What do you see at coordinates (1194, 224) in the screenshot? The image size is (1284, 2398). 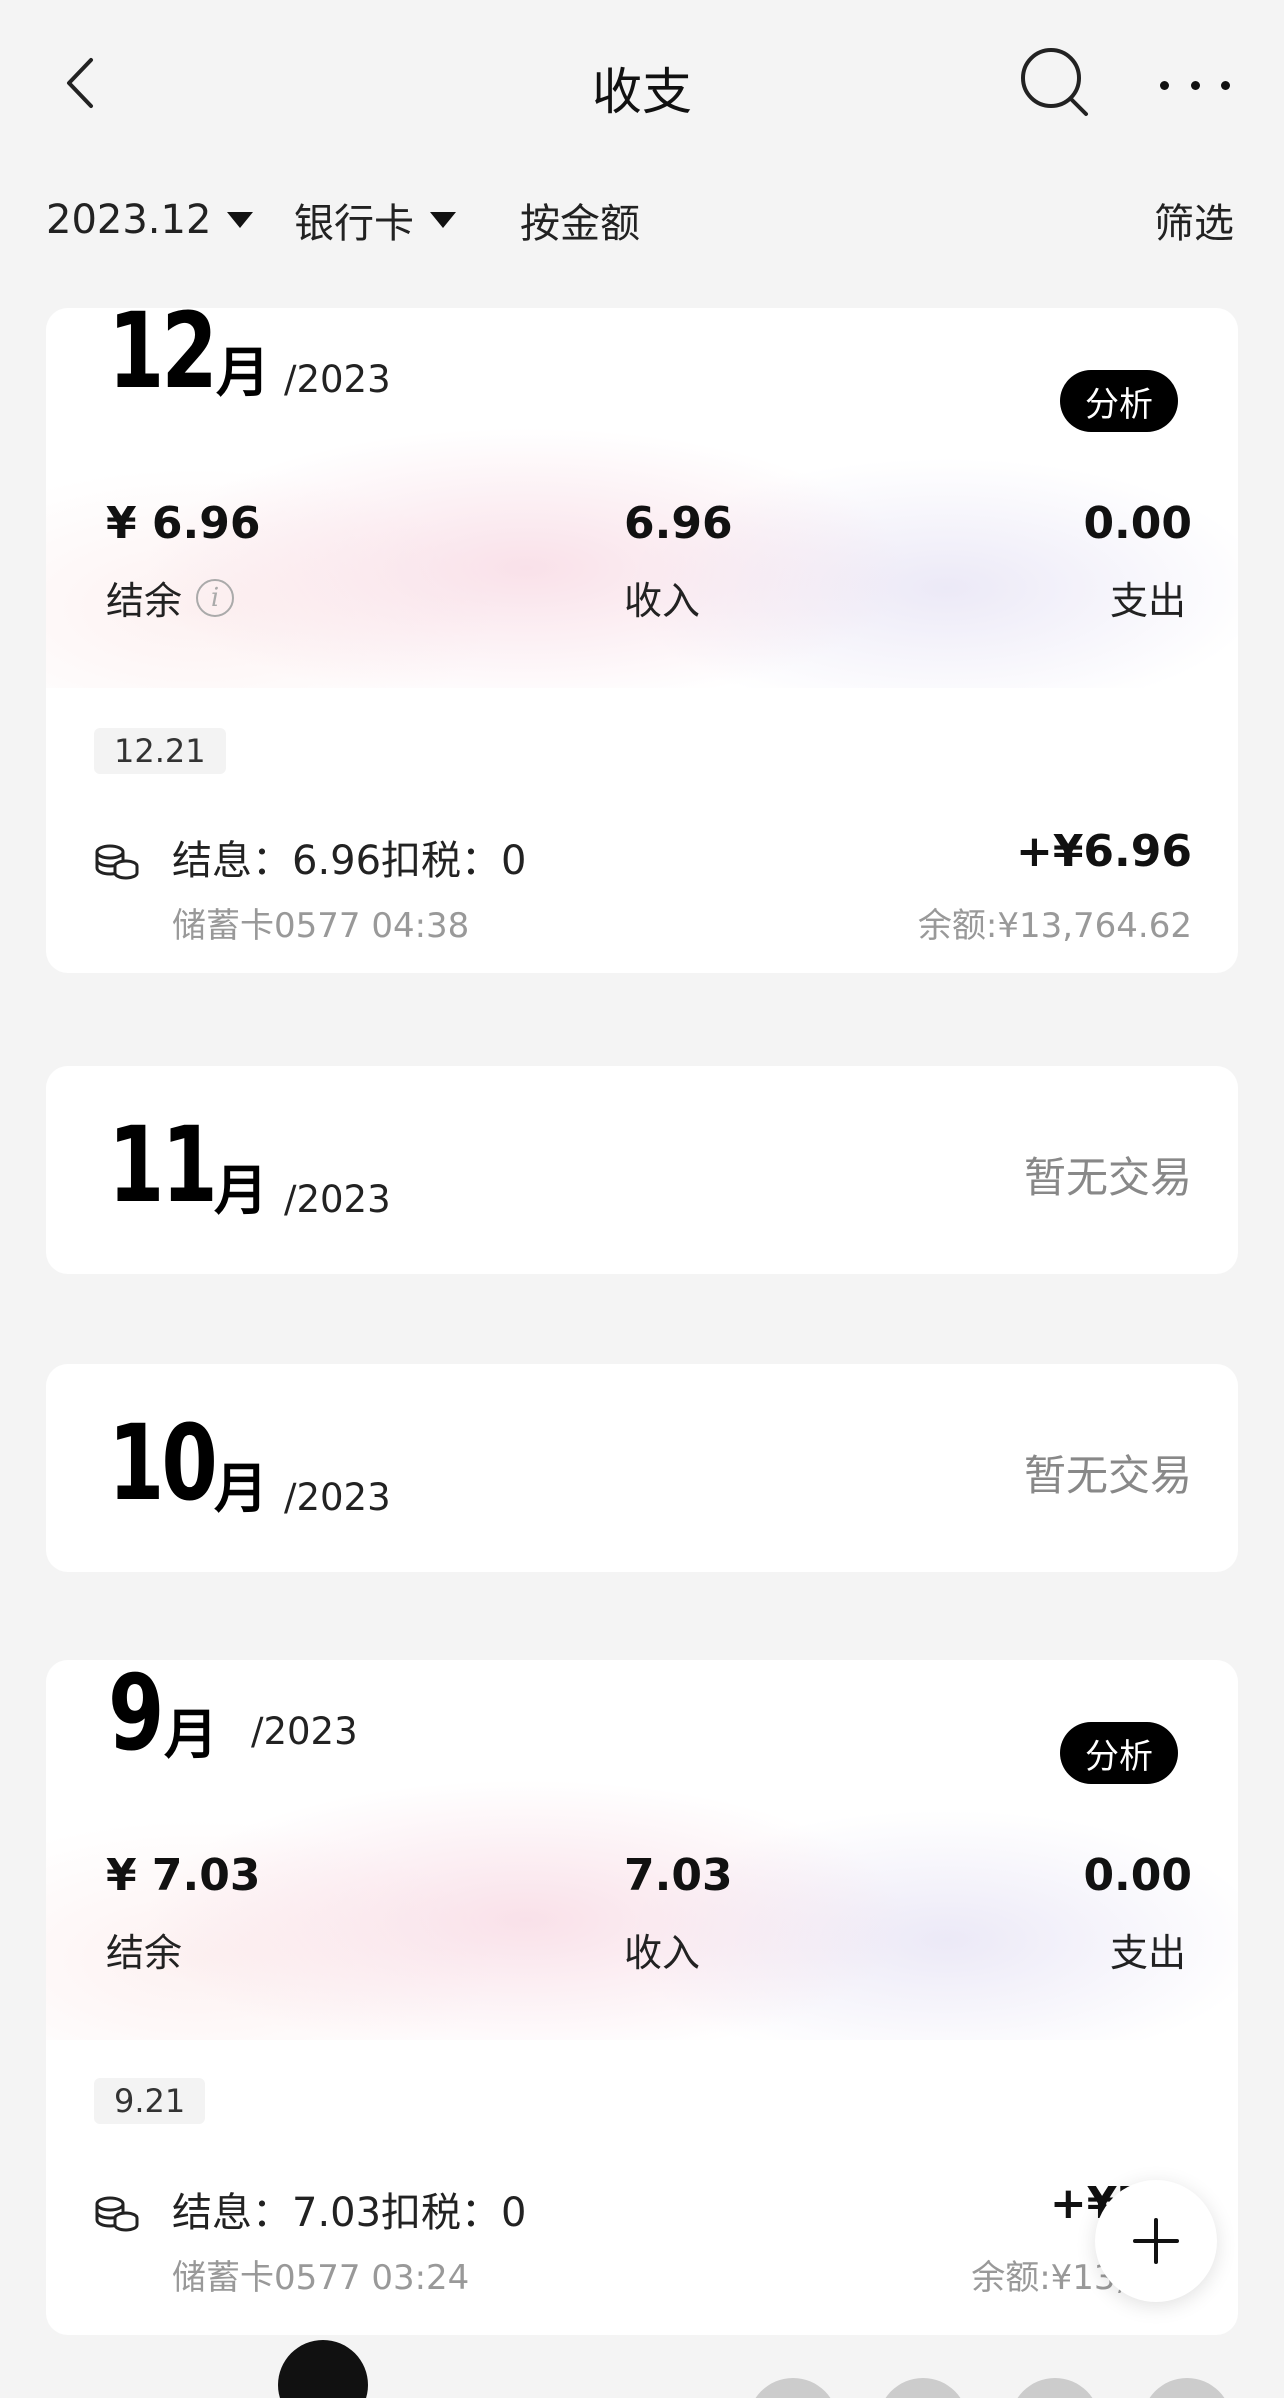 I see `filter-label: 筛选` at bounding box center [1194, 224].